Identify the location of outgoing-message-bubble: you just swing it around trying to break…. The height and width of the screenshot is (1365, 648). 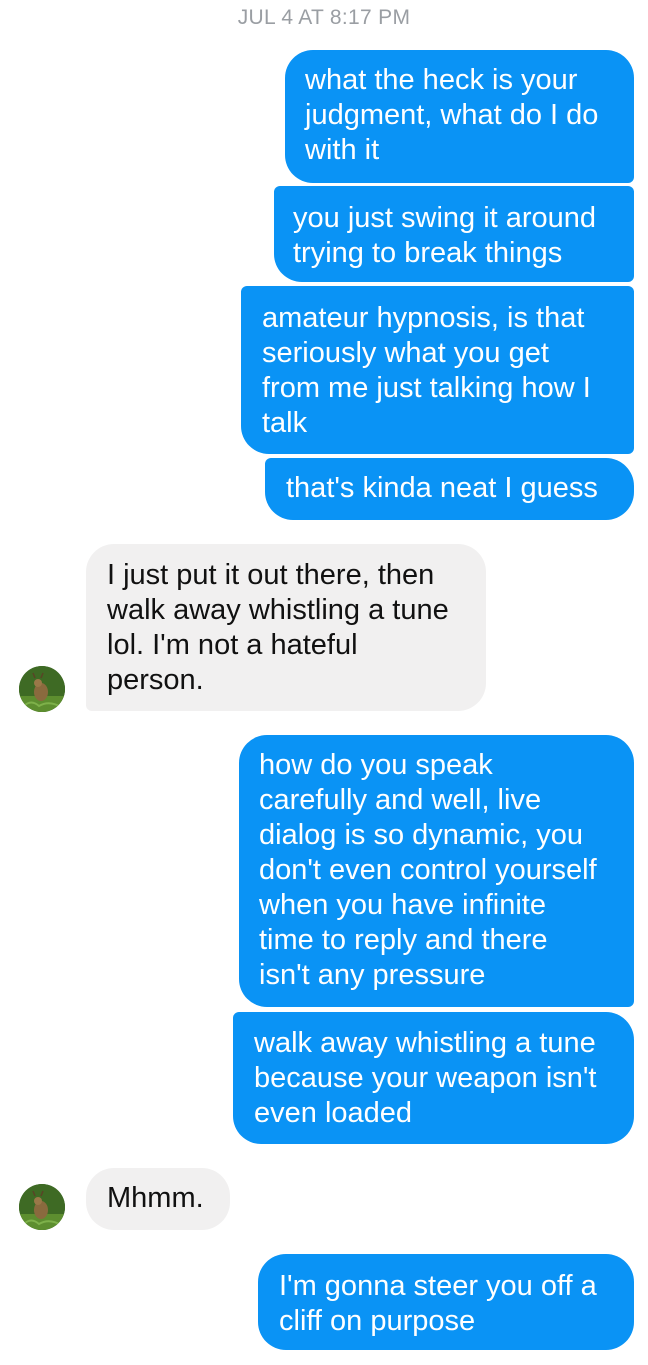
(454, 234).